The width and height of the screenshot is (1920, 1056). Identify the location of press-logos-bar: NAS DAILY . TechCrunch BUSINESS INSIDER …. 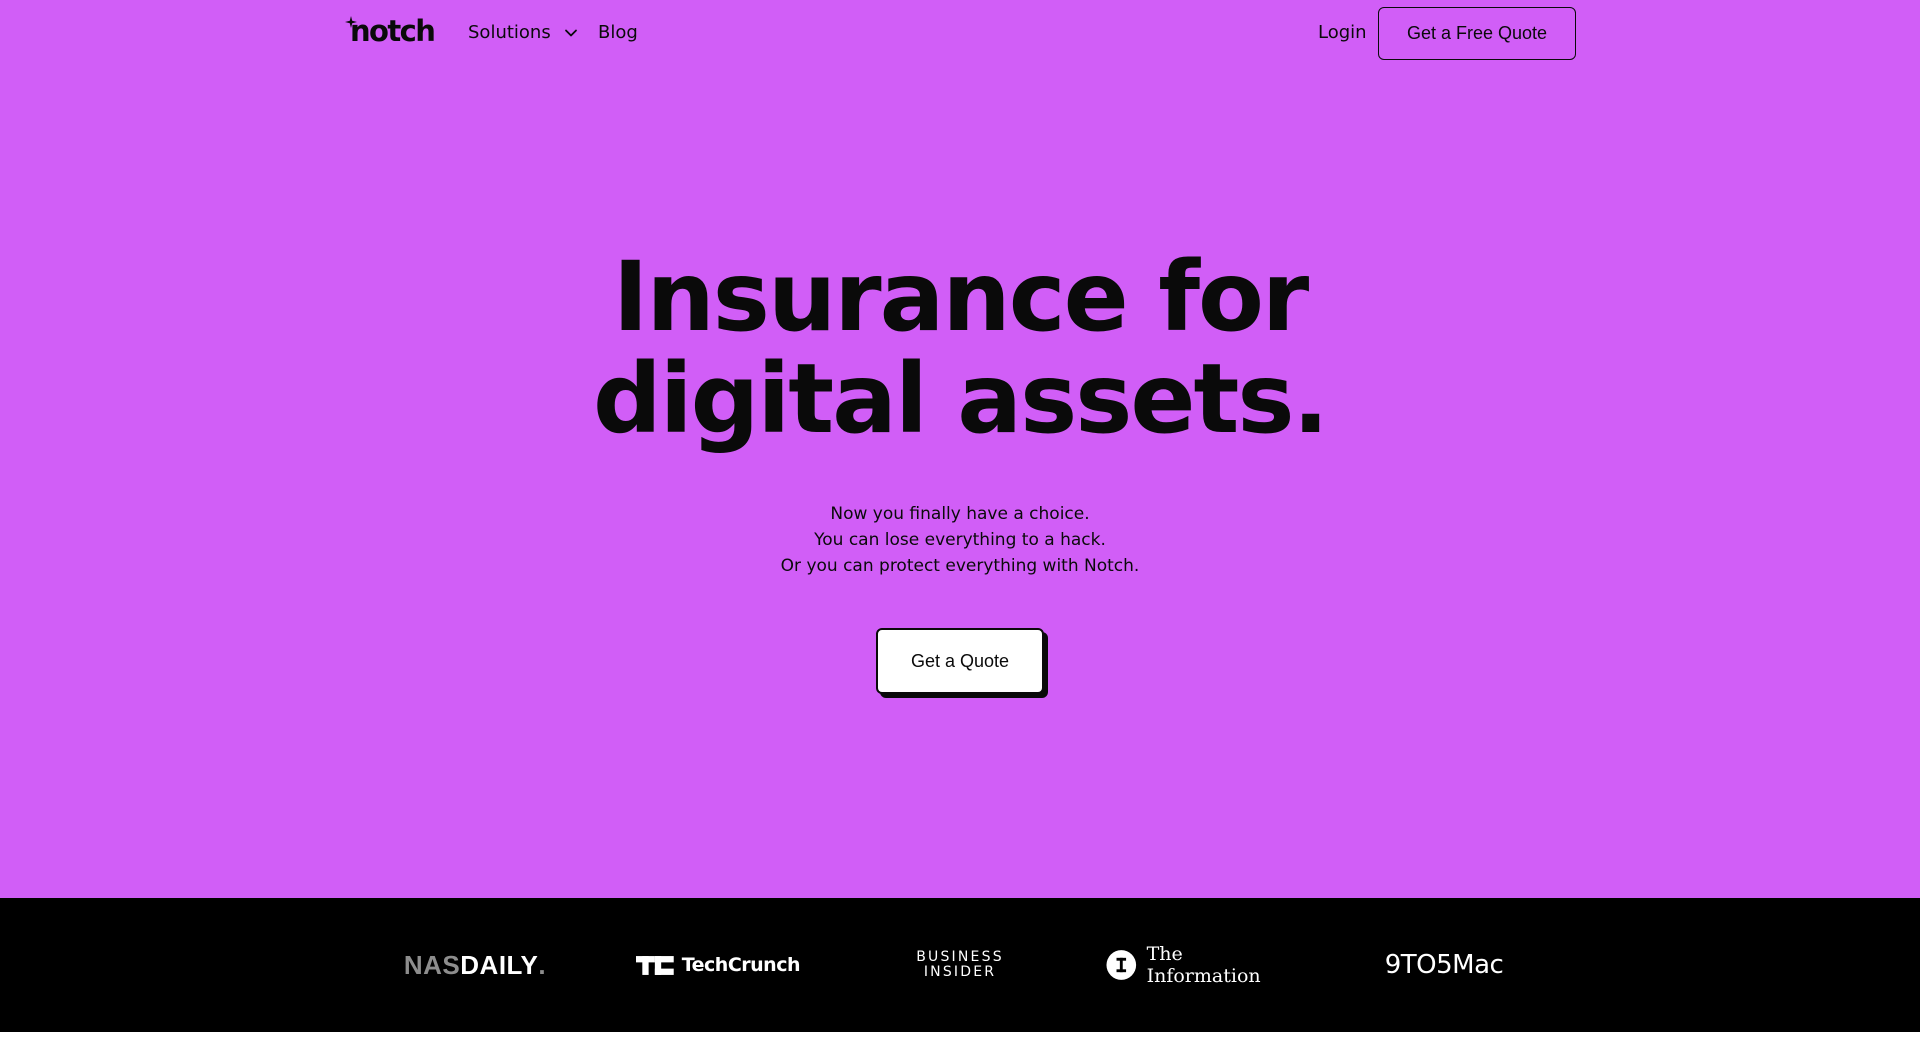
(960, 965).